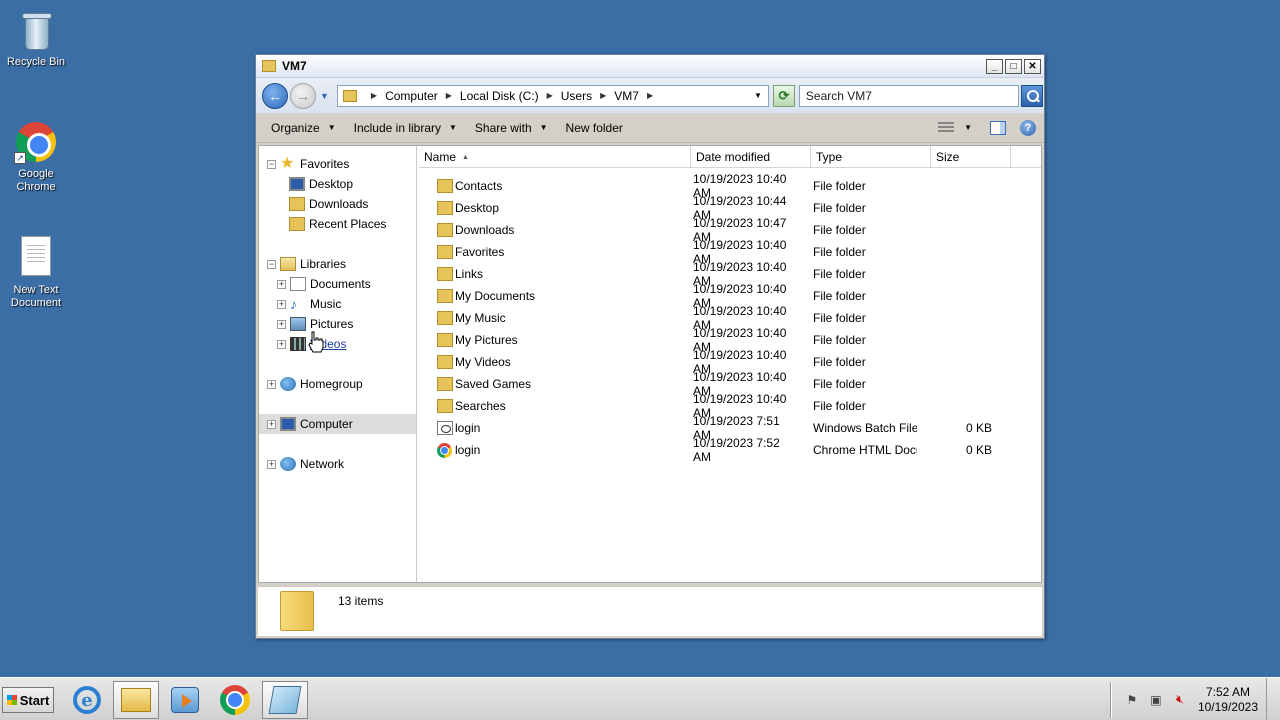 The width and height of the screenshot is (1280, 720). What do you see at coordinates (445, 296) in the screenshot?
I see `documents-folder-icon` at bounding box center [445, 296].